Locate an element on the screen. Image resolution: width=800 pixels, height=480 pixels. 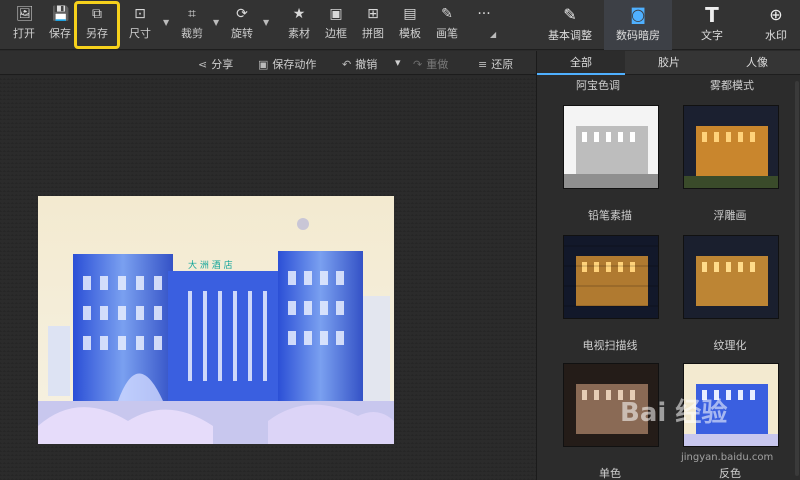
rotate-dropdown-icon: ▼ is located at coordinates (267, 22).